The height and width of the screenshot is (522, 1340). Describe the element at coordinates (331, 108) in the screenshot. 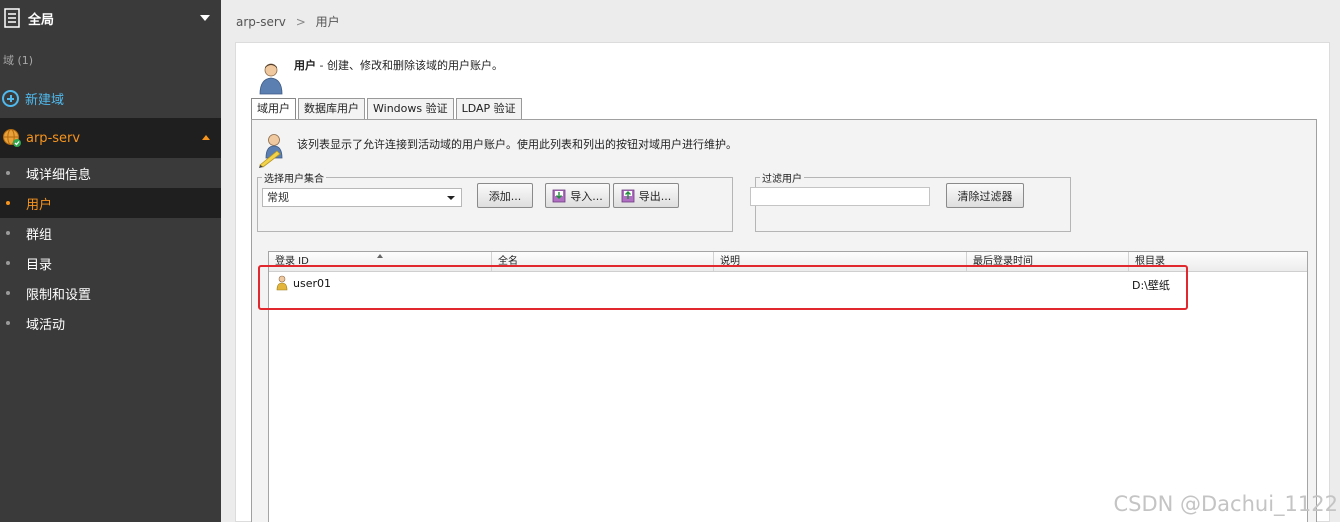

I see `tab-database-users: 数据库用户` at that location.